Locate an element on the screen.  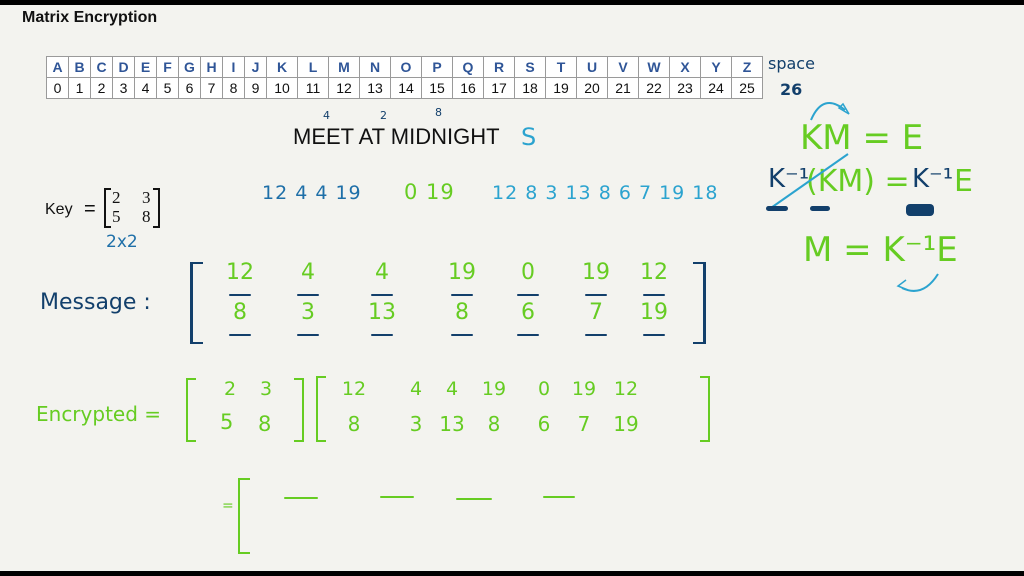
slide-title: Matrix Encryption is located at coordinates (90, 17).